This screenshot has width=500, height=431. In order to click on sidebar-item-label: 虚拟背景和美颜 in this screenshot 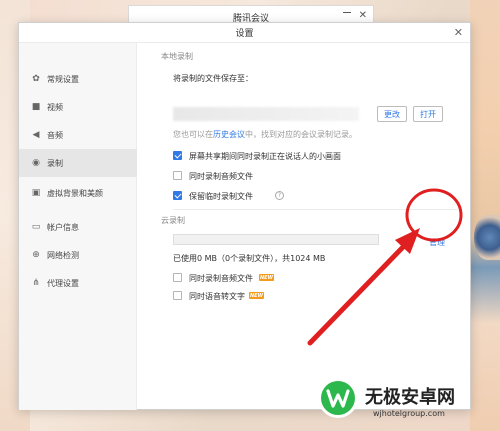, I will do `click(75, 193)`.